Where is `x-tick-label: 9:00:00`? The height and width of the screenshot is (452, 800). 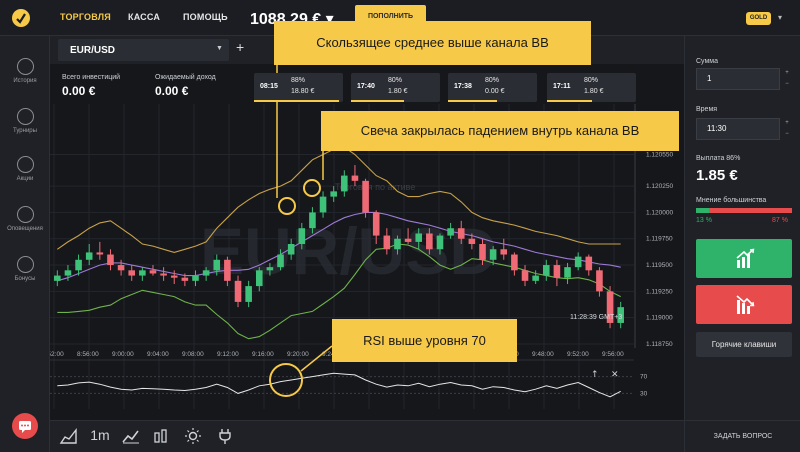
x-tick-label: 9:00:00 is located at coordinates (123, 354).